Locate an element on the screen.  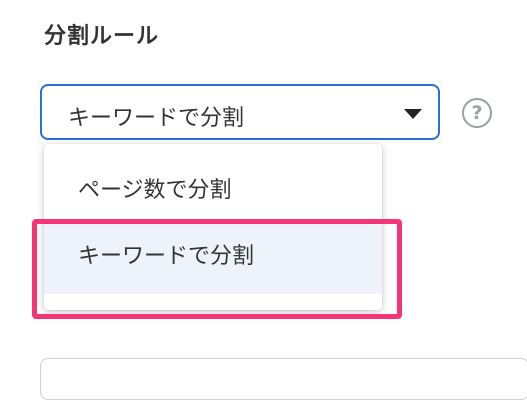
split-rule-select: キーワードで分割 is located at coordinates (240, 112).